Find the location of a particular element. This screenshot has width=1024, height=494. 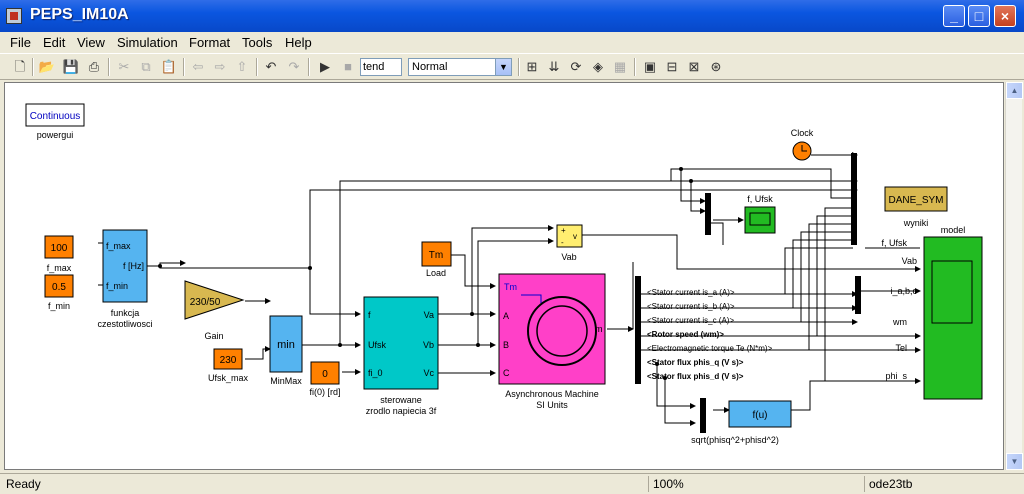

clock-block: Clock is located at coordinates (802, 144).